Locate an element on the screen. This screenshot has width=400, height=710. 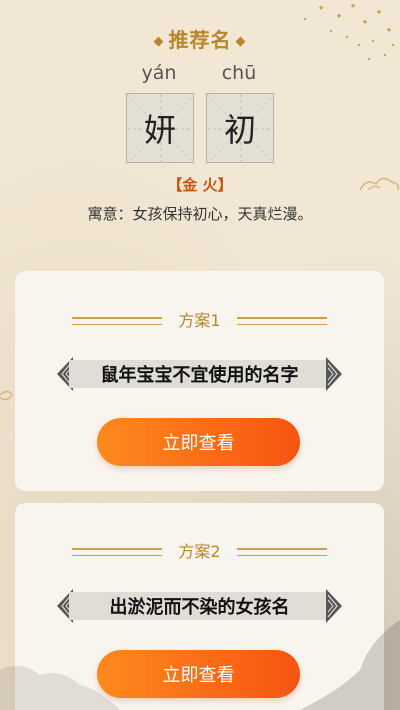
character-box: 初 is located at coordinates (240, 128).